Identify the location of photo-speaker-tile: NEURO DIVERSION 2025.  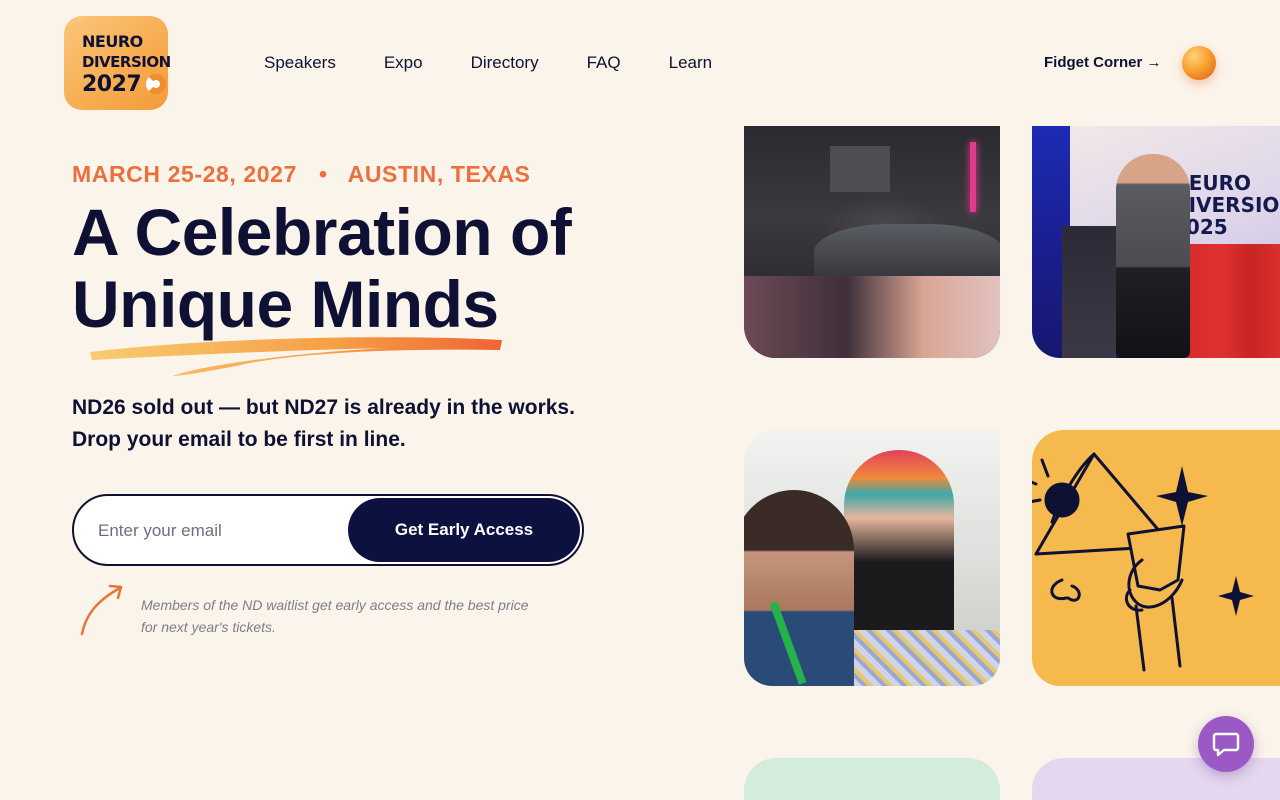
(1156, 242).